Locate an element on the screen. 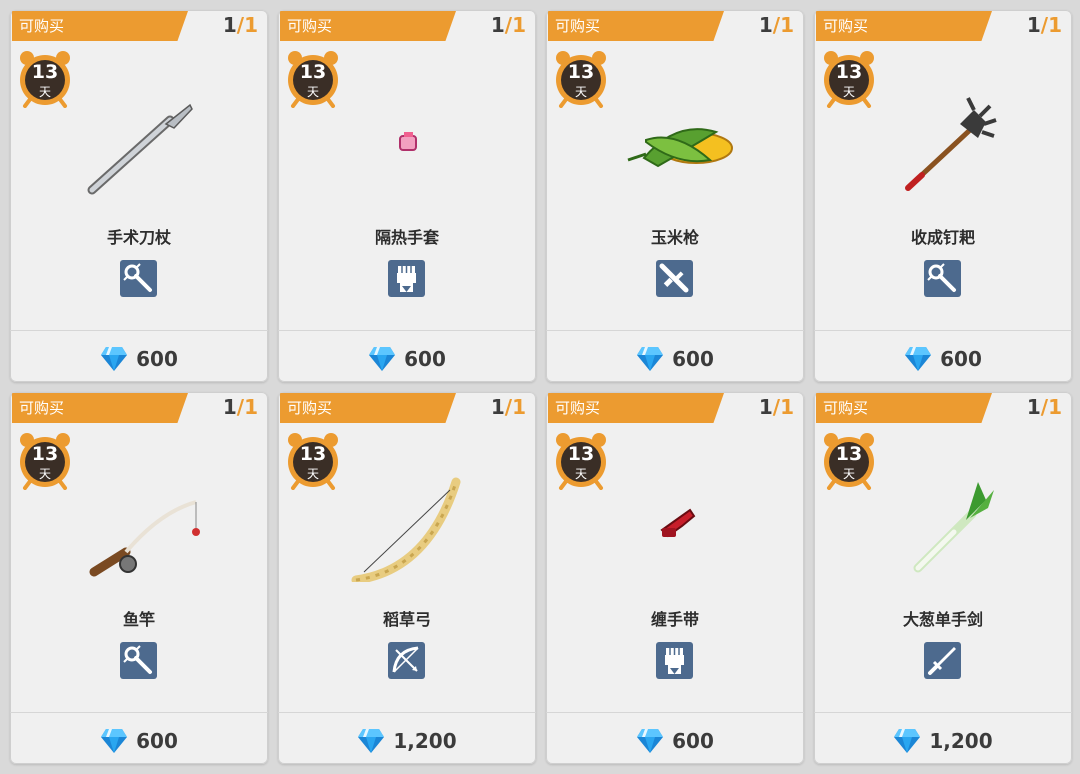  sword-type-badge is located at coordinates (942, 660).